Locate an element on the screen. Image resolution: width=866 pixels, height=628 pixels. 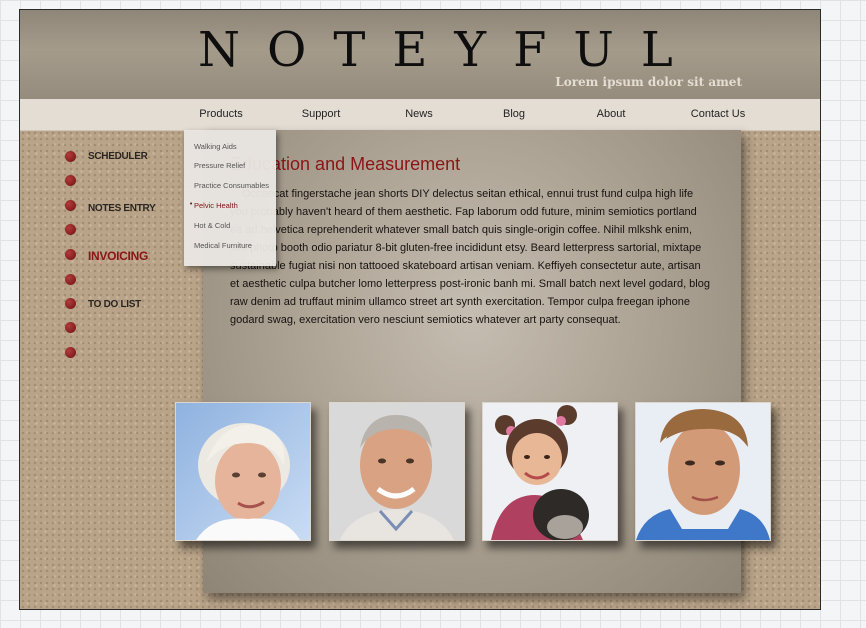
nav-blog: Blog is located at coordinates (514, 114).